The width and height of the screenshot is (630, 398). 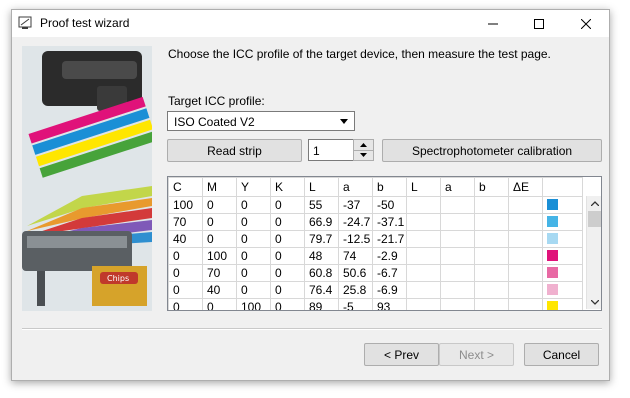 What do you see at coordinates (363, 155) in the screenshot?
I see `spin-down-button` at bounding box center [363, 155].